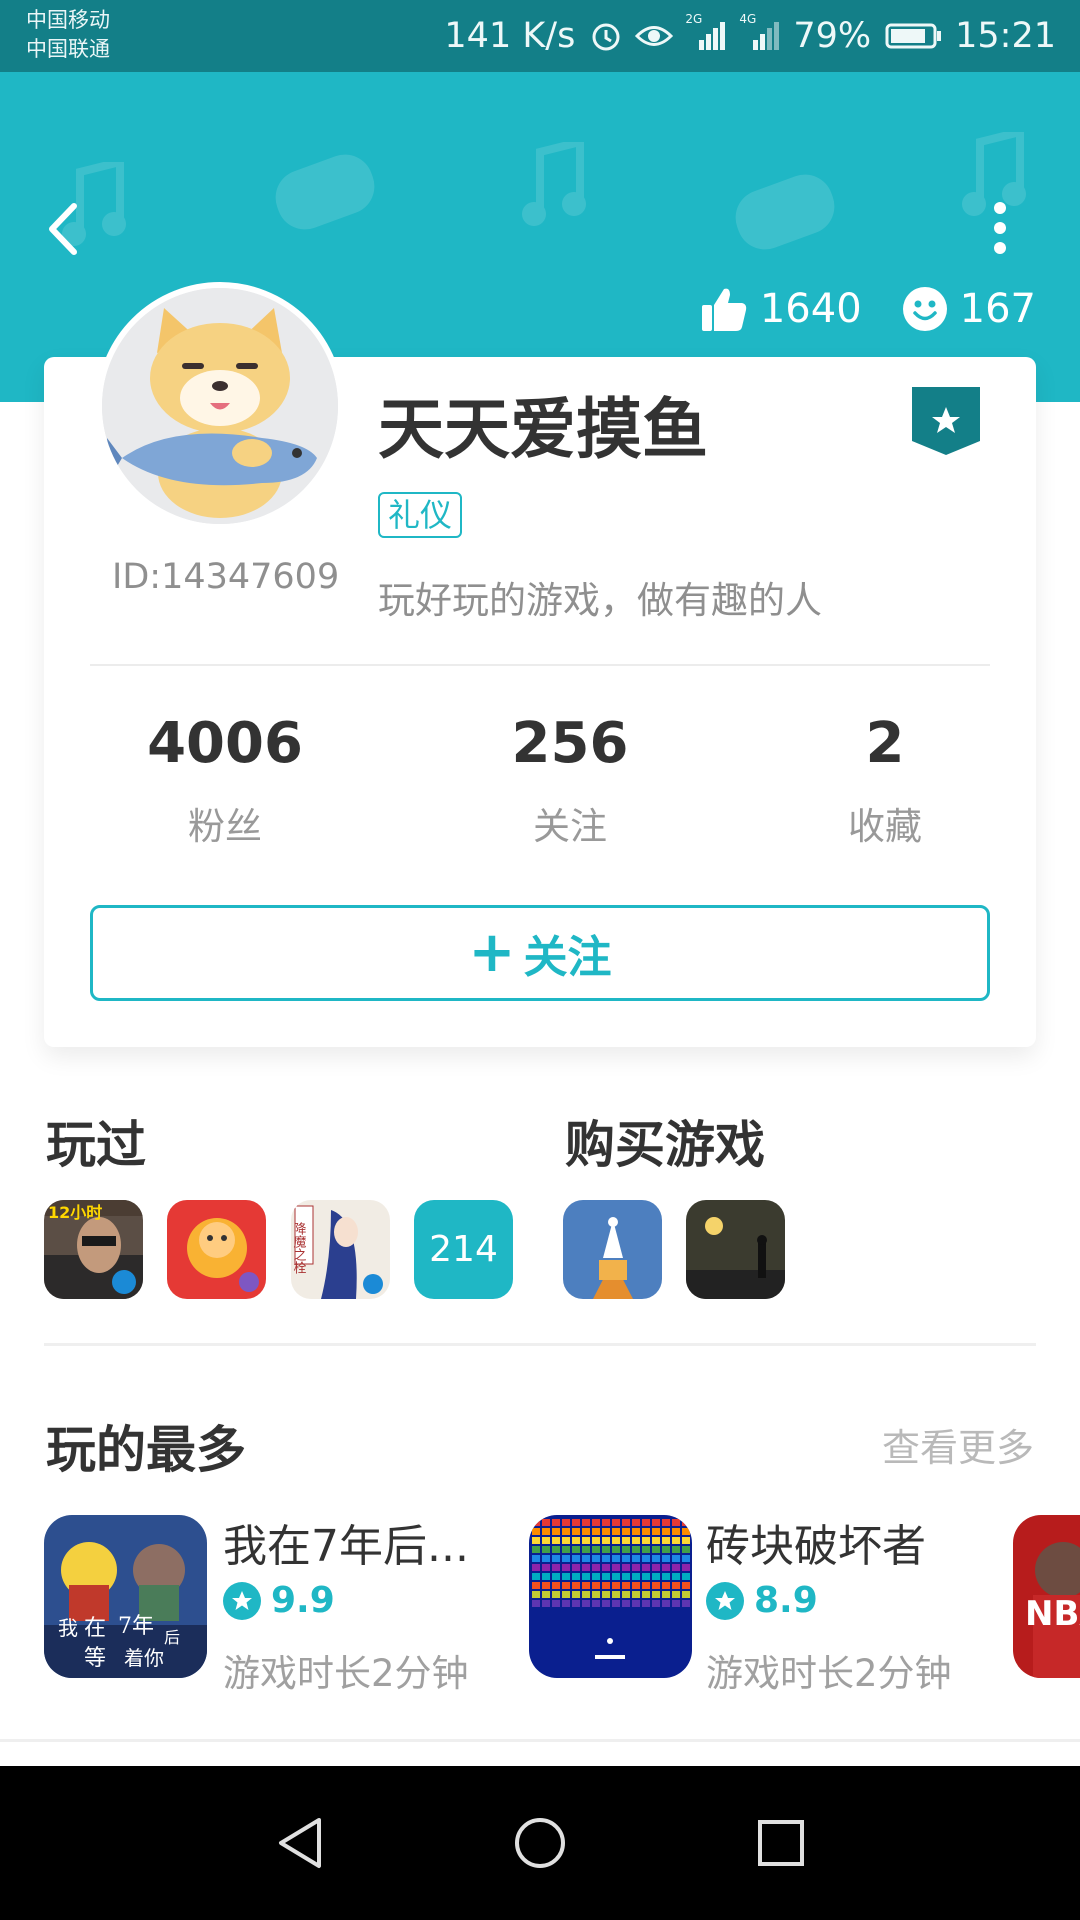 The height and width of the screenshot is (1920, 1080). I want to click on alarm-icon, so click(606, 36).